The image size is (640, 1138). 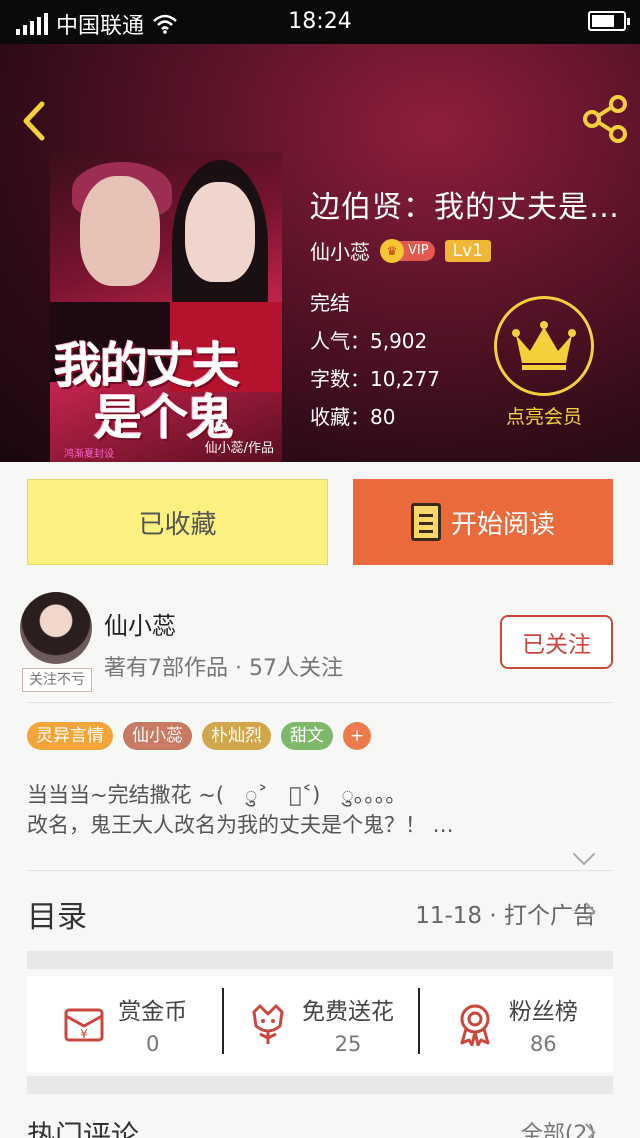 What do you see at coordinates (353, 417) in the screenshot?
I see `book-favorites: 收藏：80` at bounding box center [353, 417].